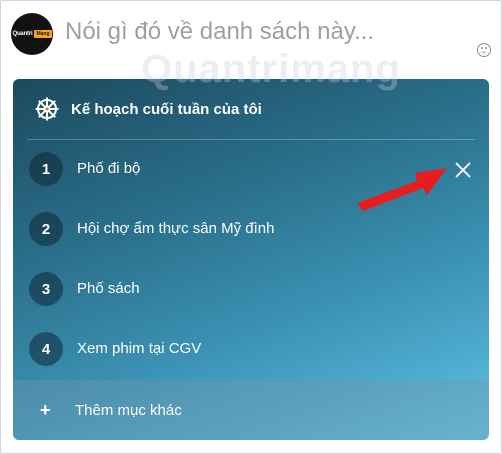  I want to click on list-header: Kế hoạch cuối tuần của tôi, so click(251, 109).